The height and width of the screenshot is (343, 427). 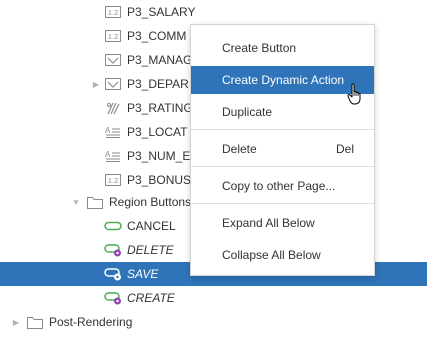 I want to click on tree-node-label: P3_NUM_E, so click(x=159, y=156).